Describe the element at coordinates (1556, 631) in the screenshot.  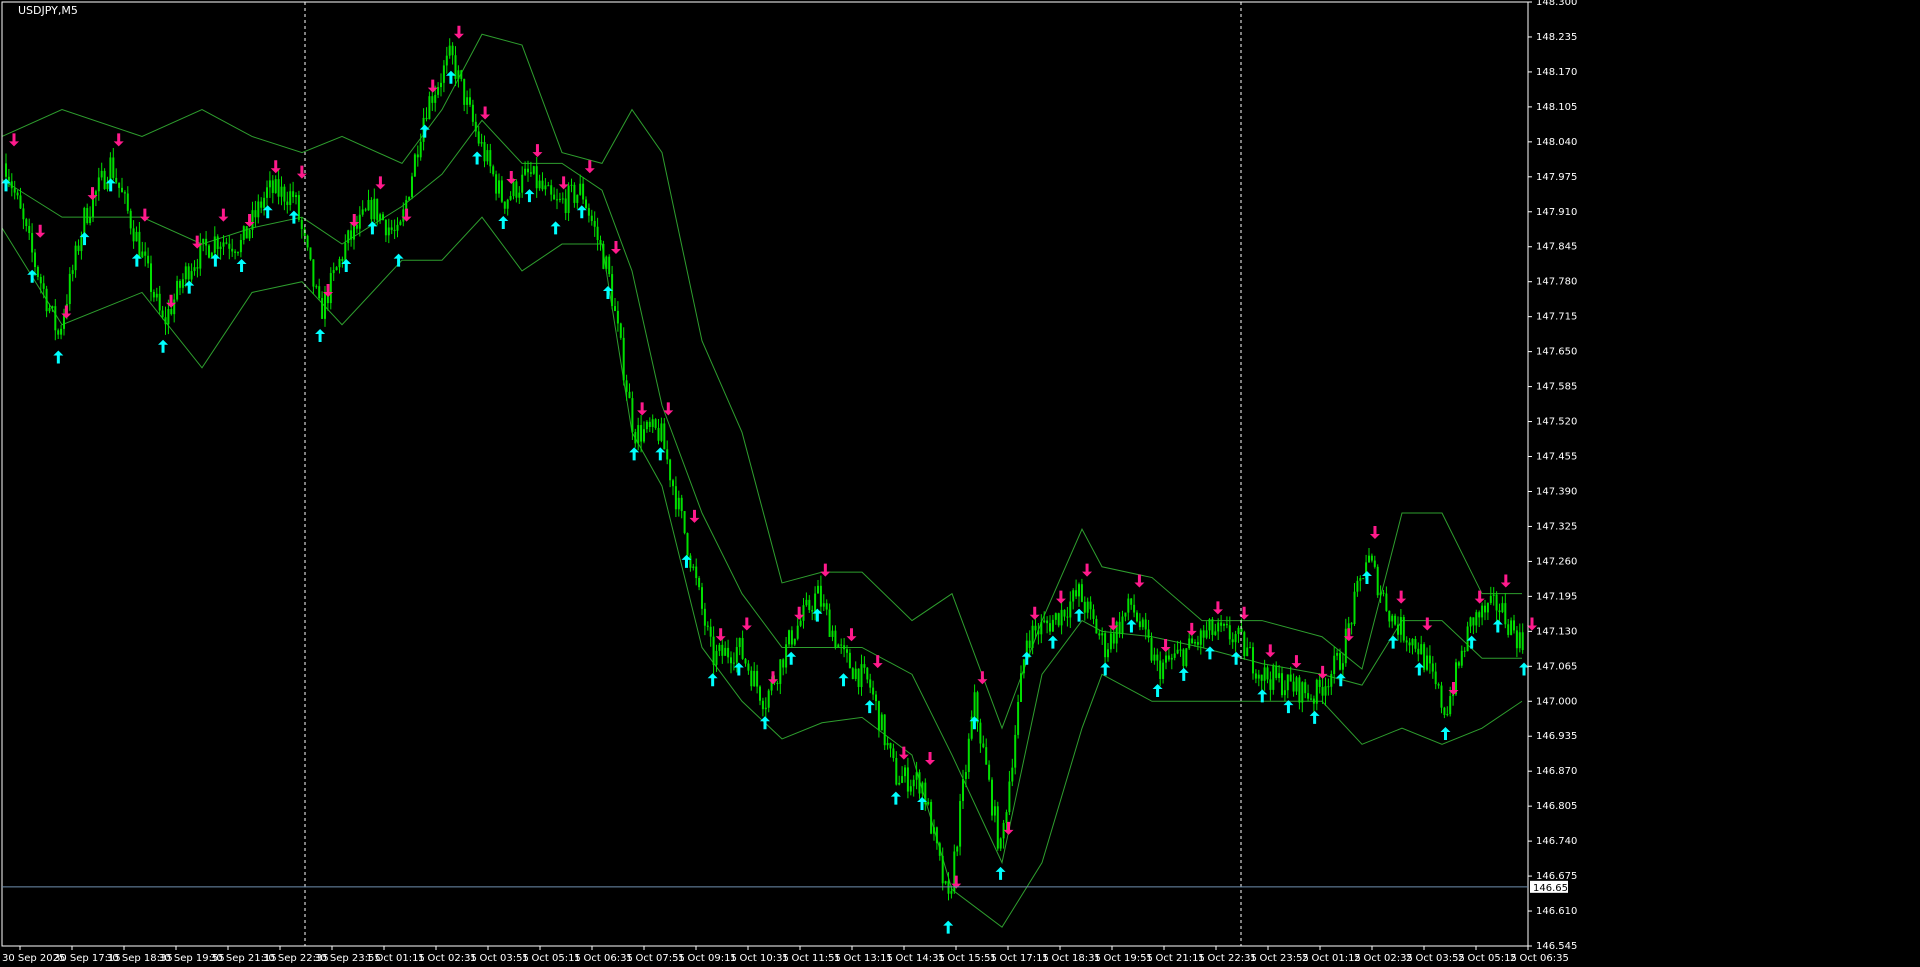
I see `price-tick-label: 147.130` at that location.